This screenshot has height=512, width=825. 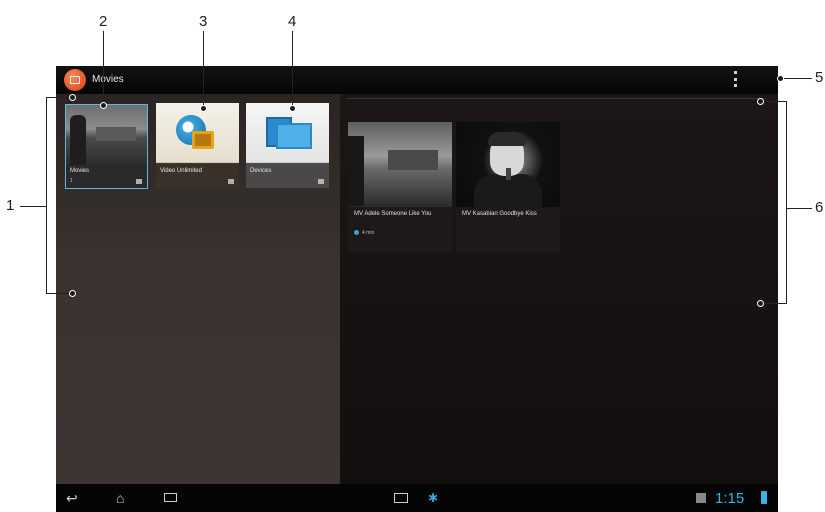 I want to click on callout-4: 4, so click(x=292, y=21).